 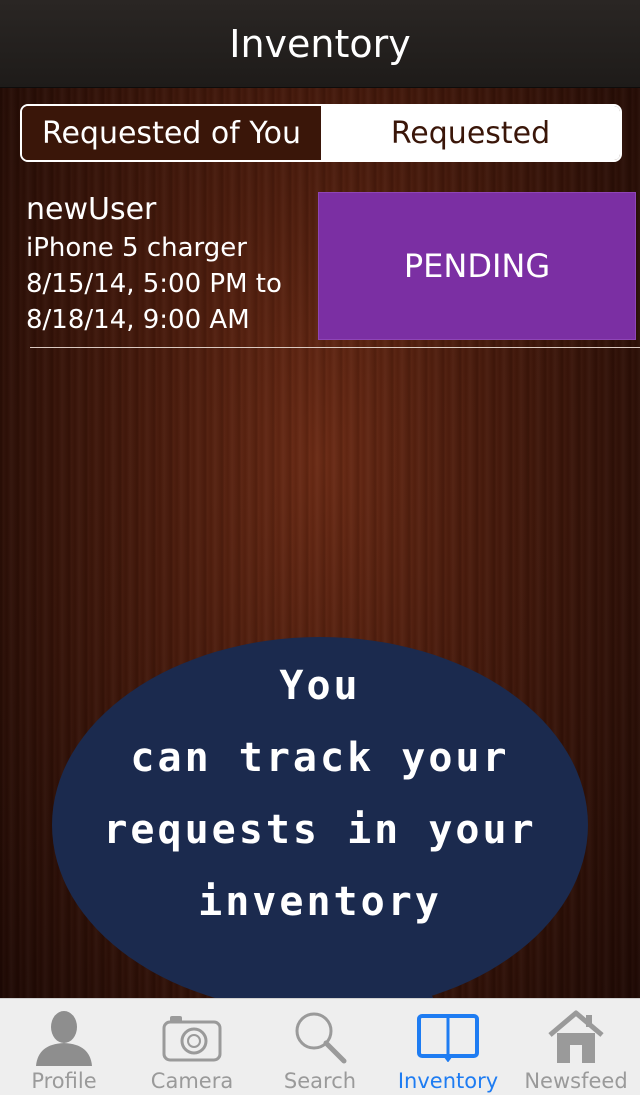 I want to click on request-date-start: 8/15/14, 5:00 PM to, so click(x=154, y=284).